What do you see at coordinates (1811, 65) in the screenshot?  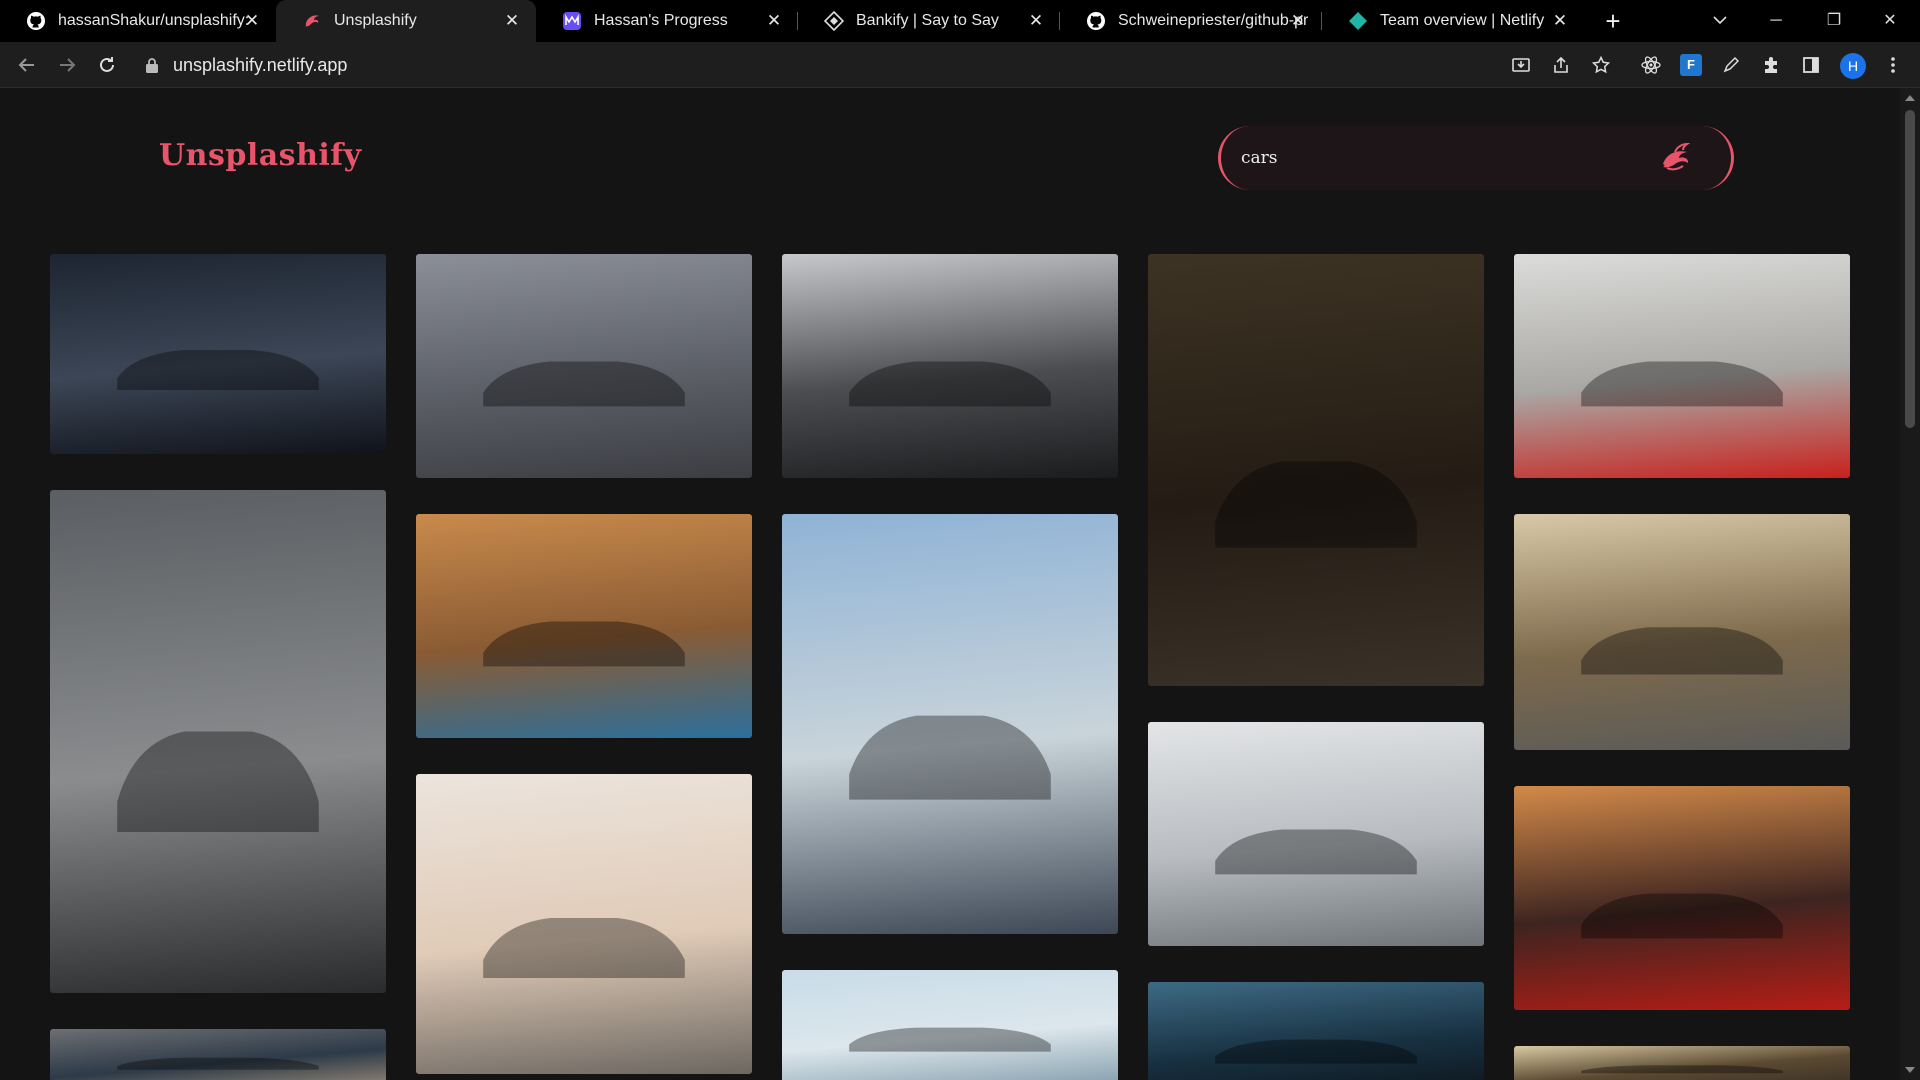 I see `side-panel-icon` at bounding box center [1811, 65].